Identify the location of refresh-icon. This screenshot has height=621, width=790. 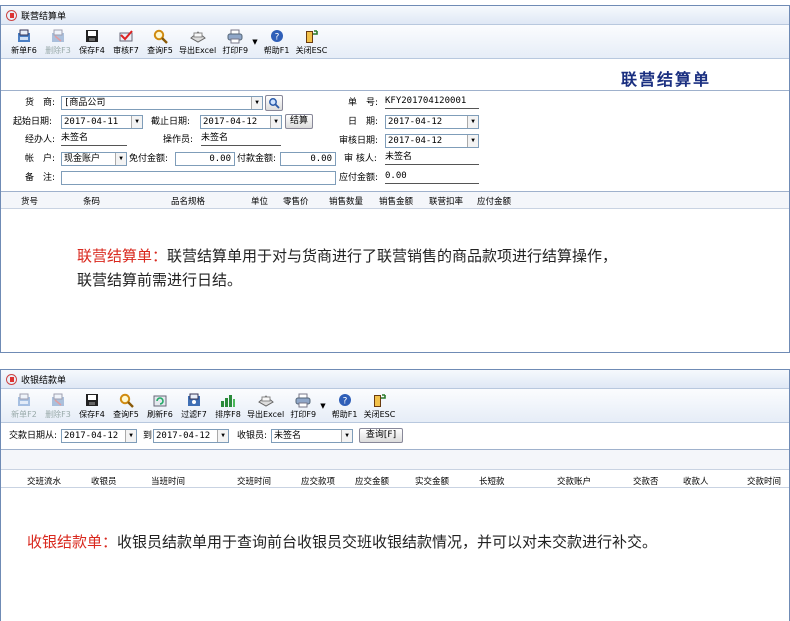
(160, 400).